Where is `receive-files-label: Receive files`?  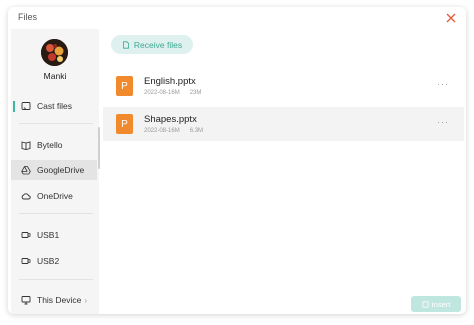 receive-files-label: Receive files is located at coordinates (158, 44).